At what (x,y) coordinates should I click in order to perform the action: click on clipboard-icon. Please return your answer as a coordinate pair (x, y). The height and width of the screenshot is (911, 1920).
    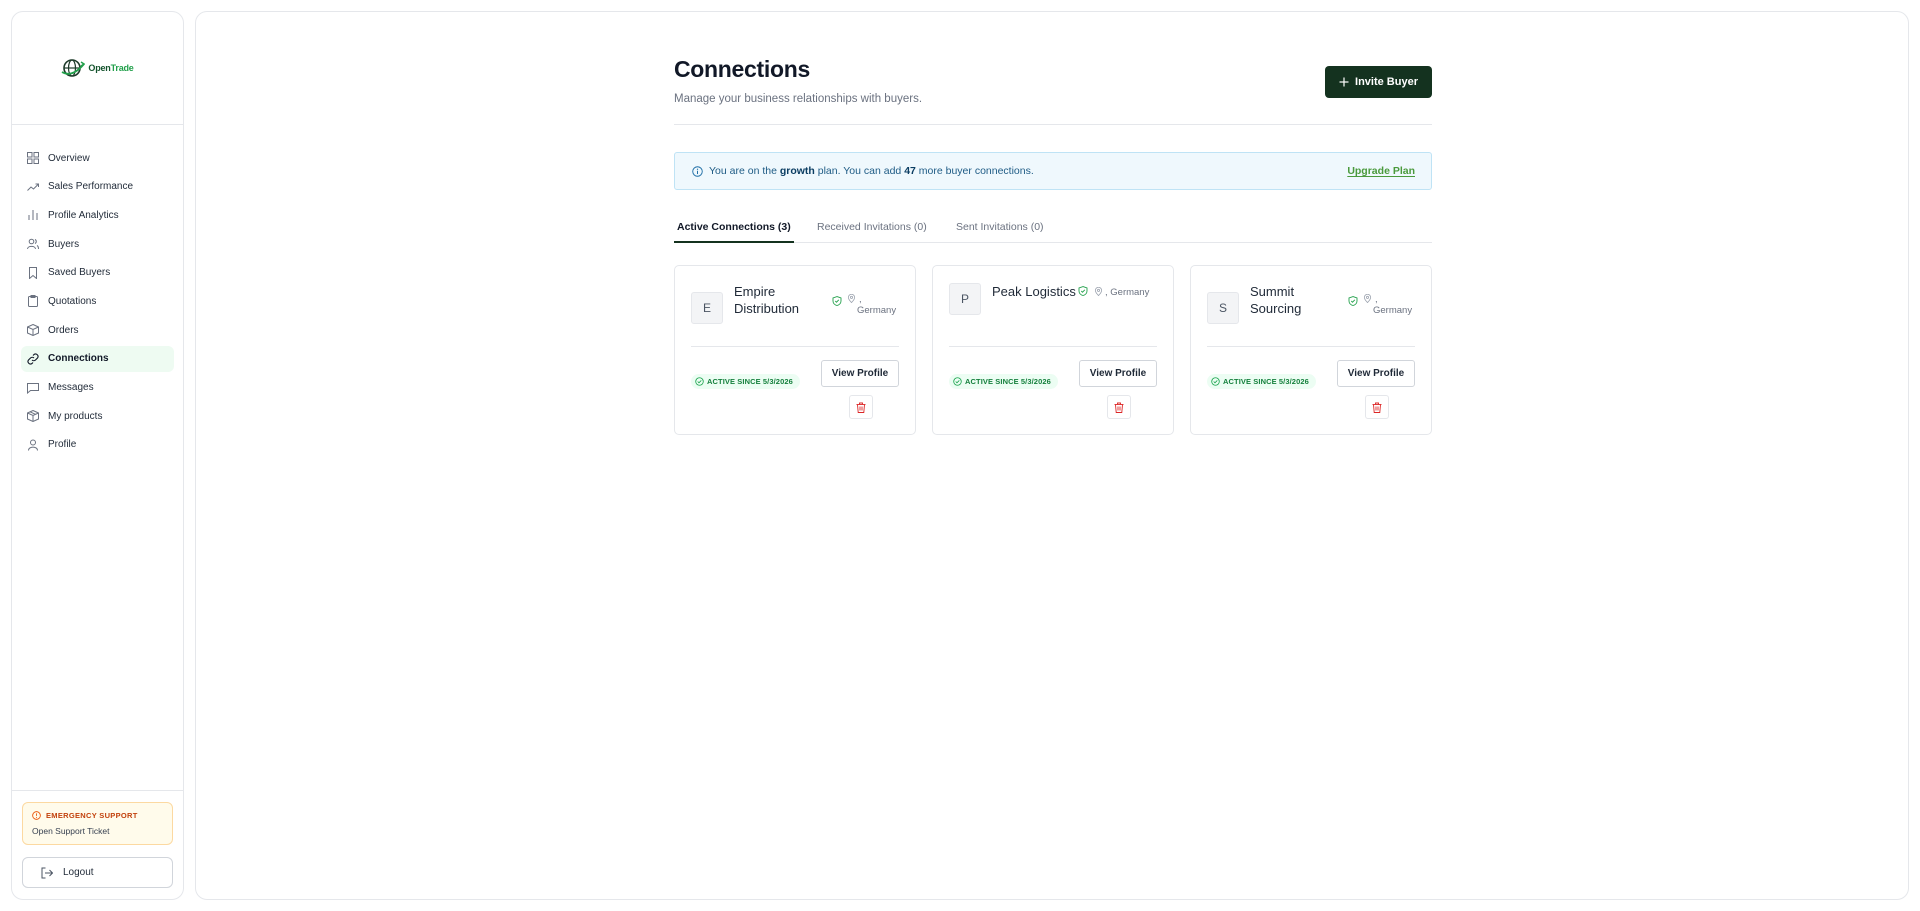
    Looking at the image, I should click on (33, 301).